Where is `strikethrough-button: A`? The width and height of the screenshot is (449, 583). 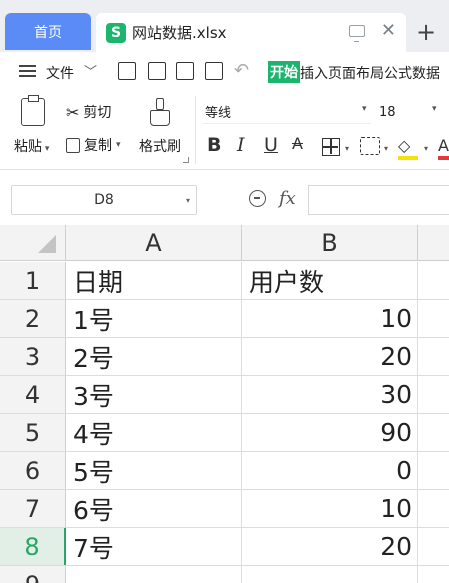
strikethrough-button: A is located at coordinates (297, 143).